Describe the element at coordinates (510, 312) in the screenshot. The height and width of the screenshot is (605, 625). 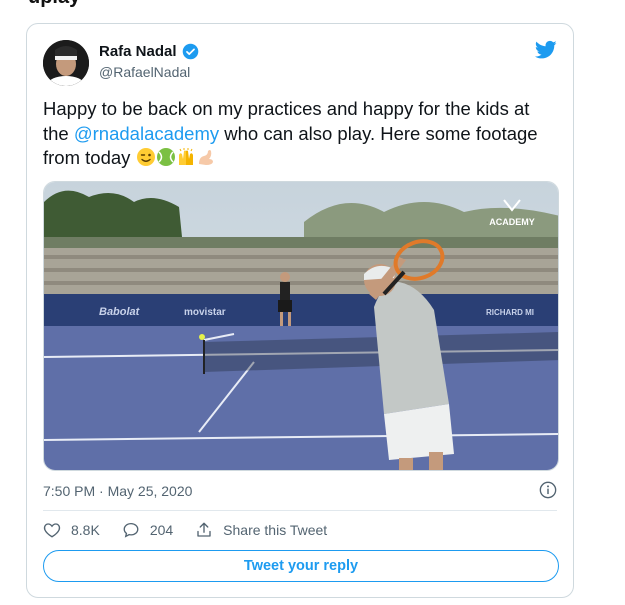
I see `banner-richard: RICHARD MI` at that location.